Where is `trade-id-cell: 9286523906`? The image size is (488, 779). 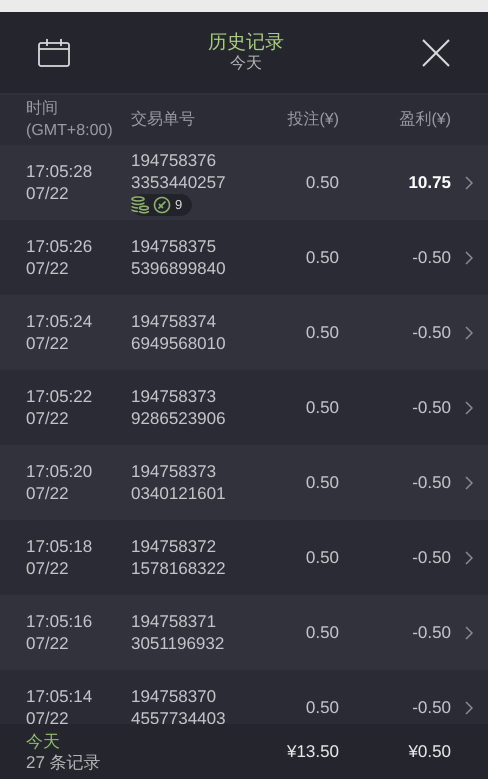
trade-id-cell: 9286523906 is located at coordinates (178, 419).